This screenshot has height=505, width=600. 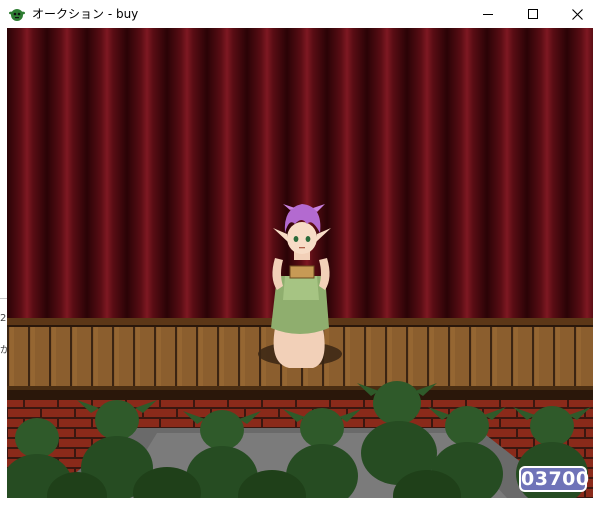 I want to click on maximize-icon, so click(x=532, y=14).